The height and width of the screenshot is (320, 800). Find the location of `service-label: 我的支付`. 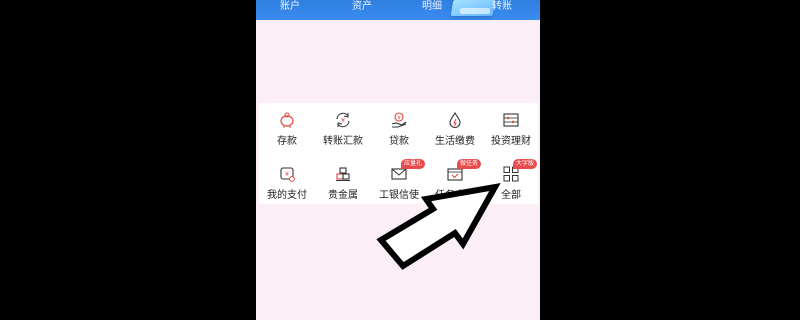

service-label: 我的支付 is located at coordinates (287, 195).